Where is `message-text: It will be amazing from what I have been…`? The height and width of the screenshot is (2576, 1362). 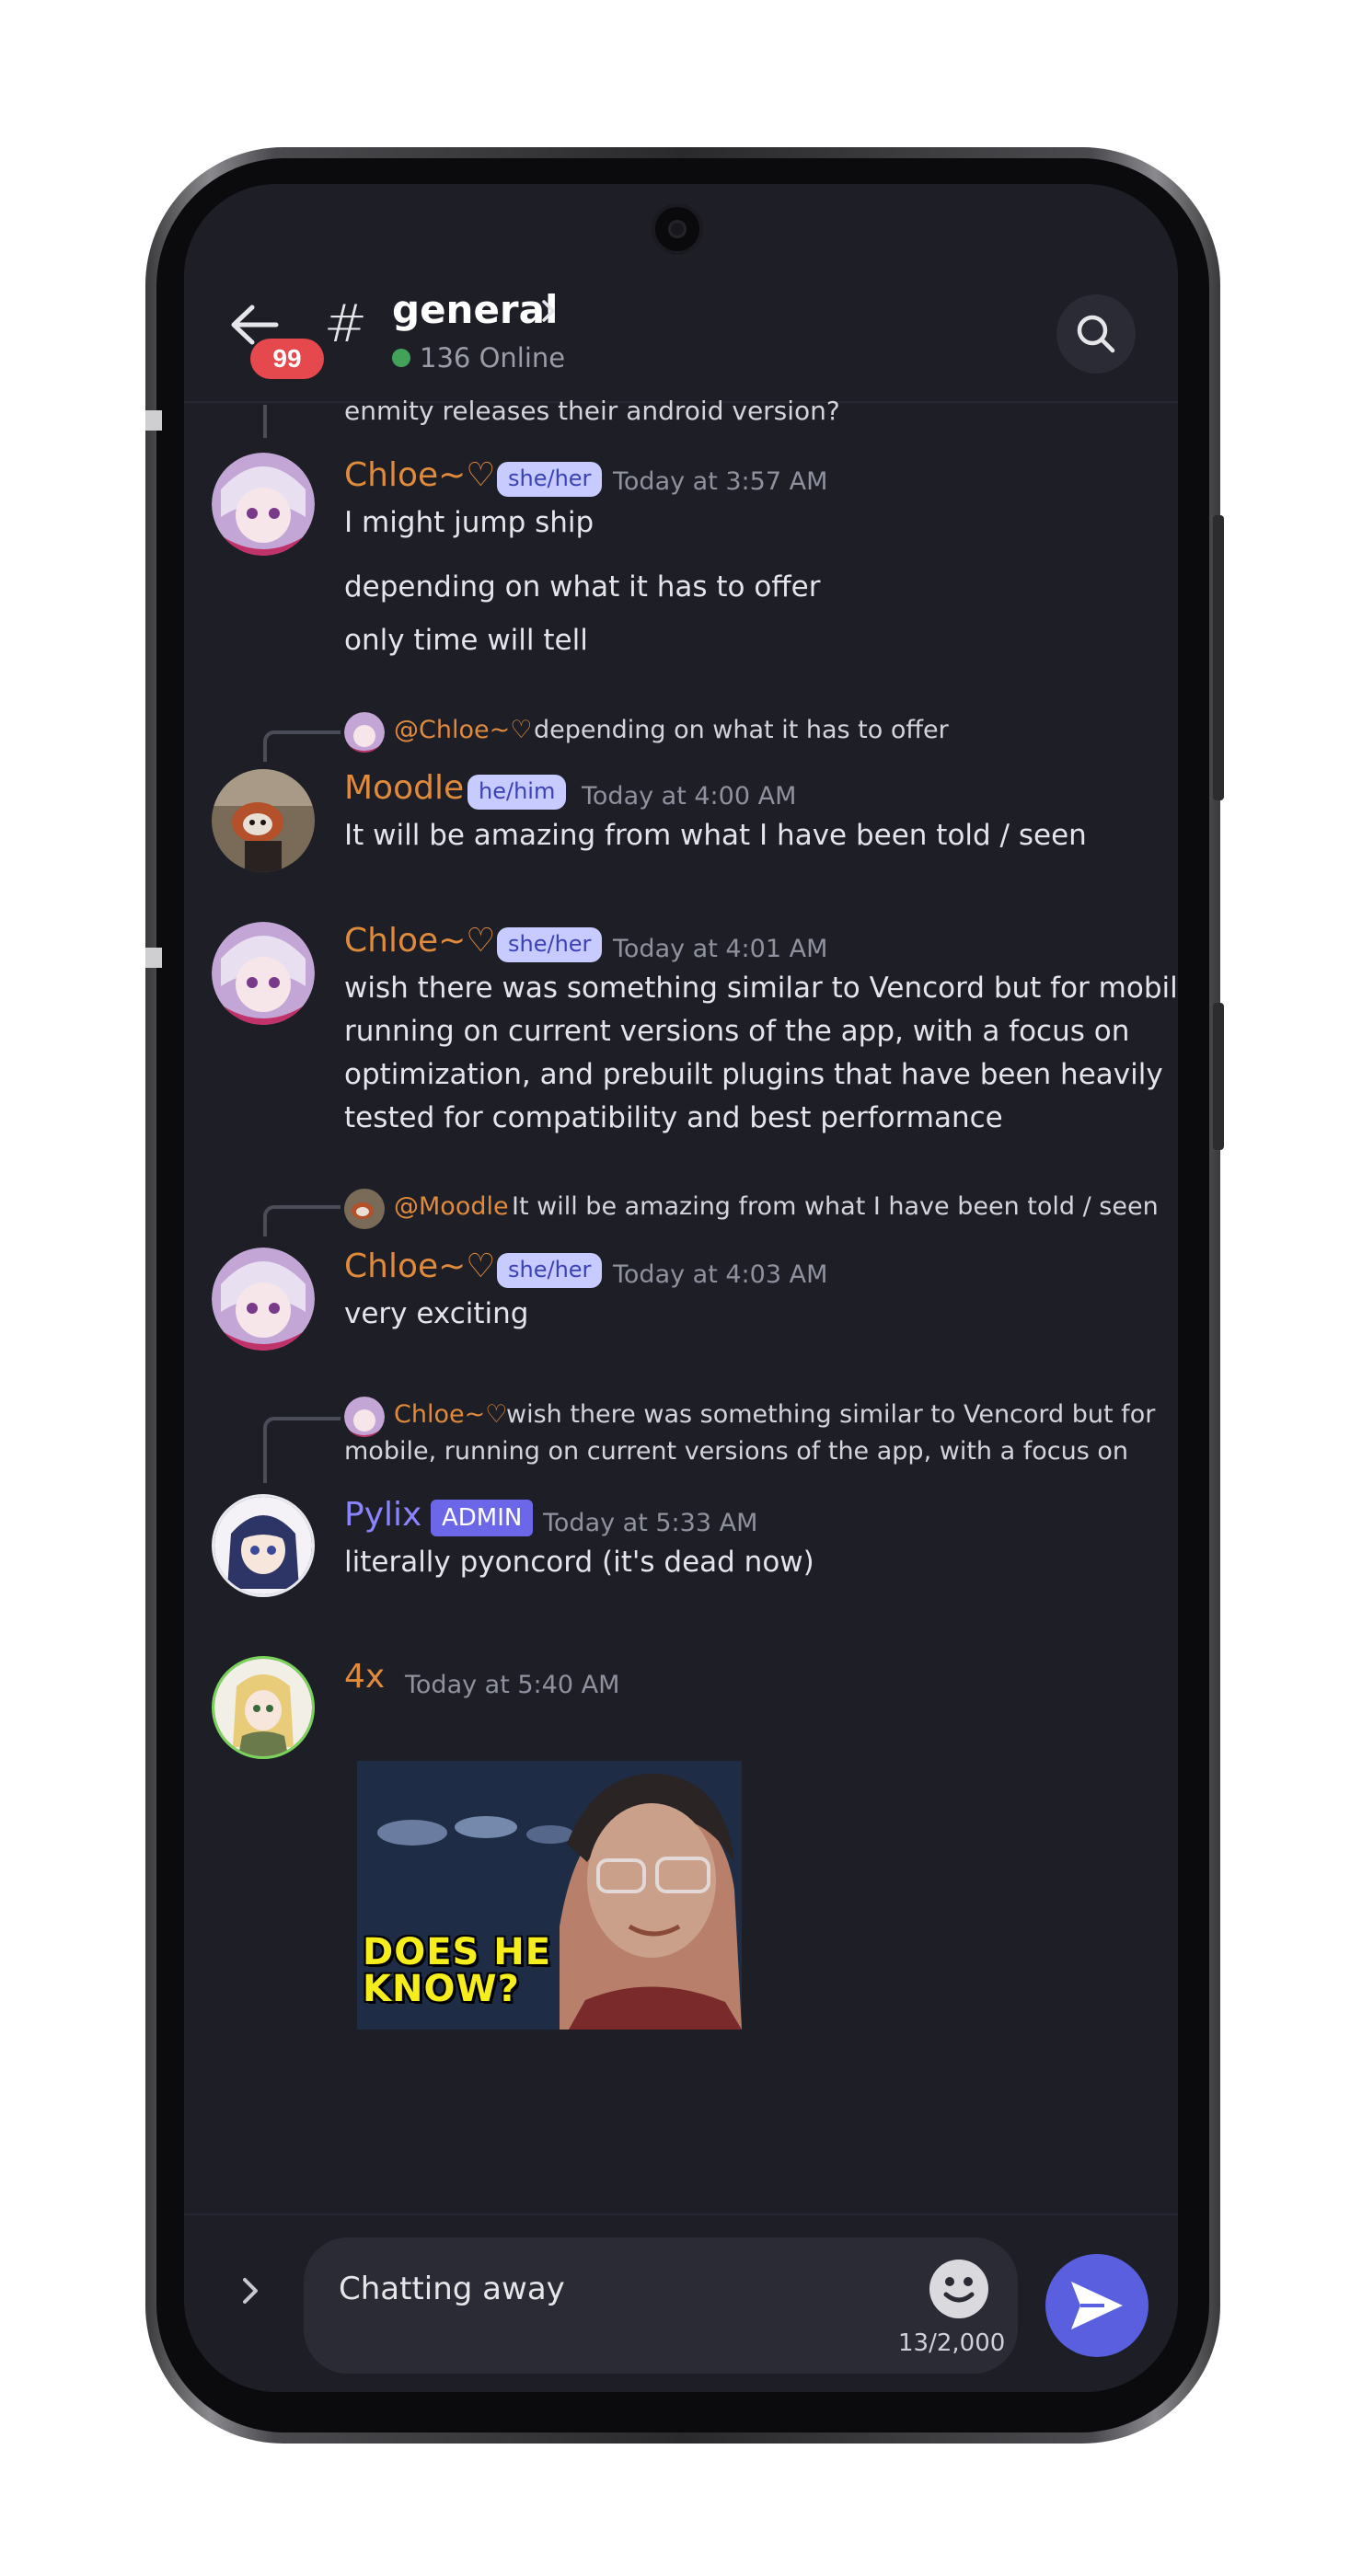 message-text: It will be amazing from what I have been… is located at coordinates (715, 835).